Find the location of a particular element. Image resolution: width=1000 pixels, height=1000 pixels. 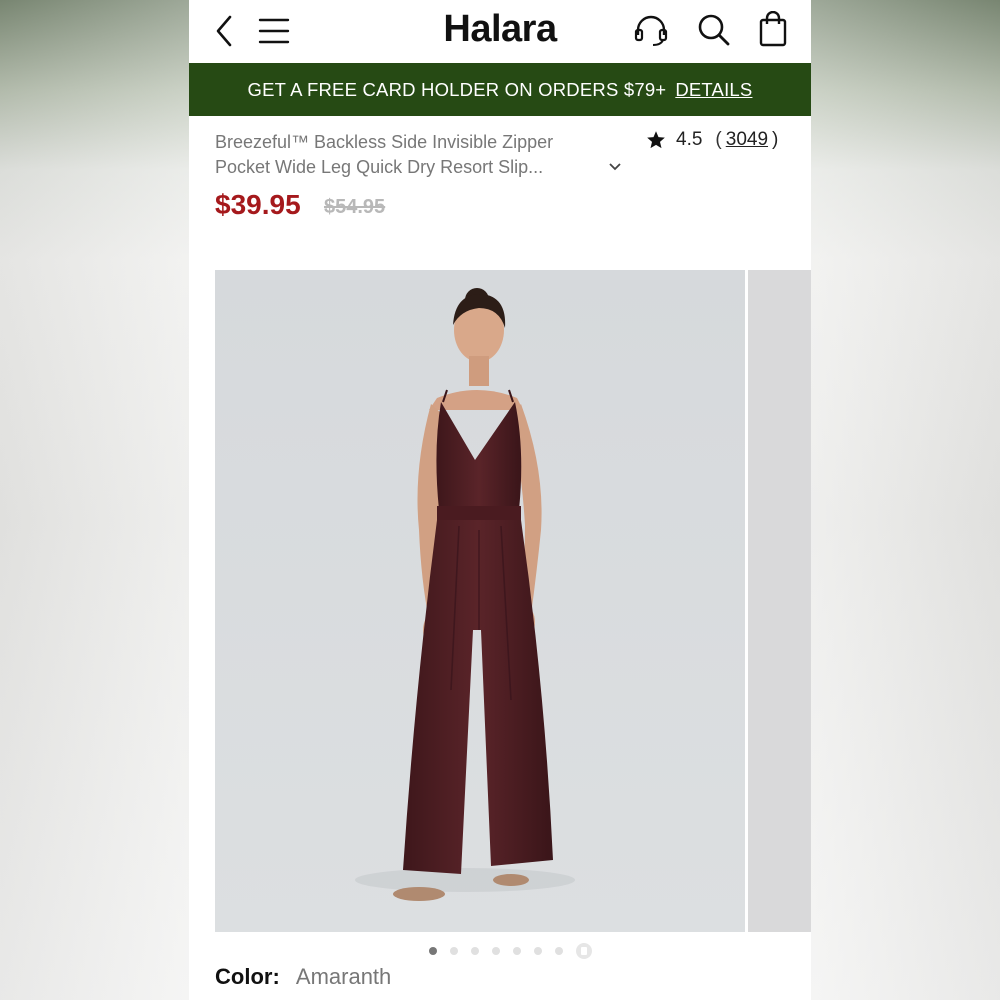

review-paren-open: ( is located at coordinates (718, 139).